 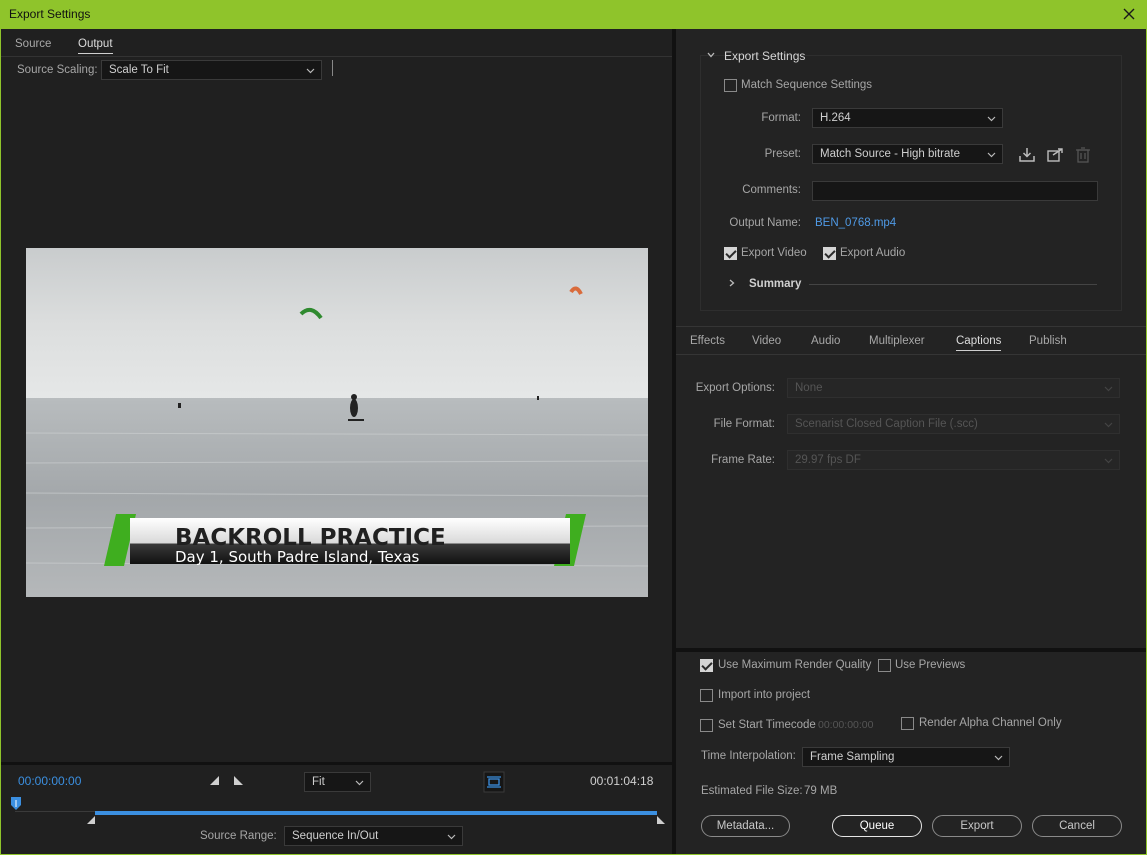 What do you see at coordinates (771, 190) in the screenshot?
I see `comments-label: Comments:` at bounding box center [771, 190].